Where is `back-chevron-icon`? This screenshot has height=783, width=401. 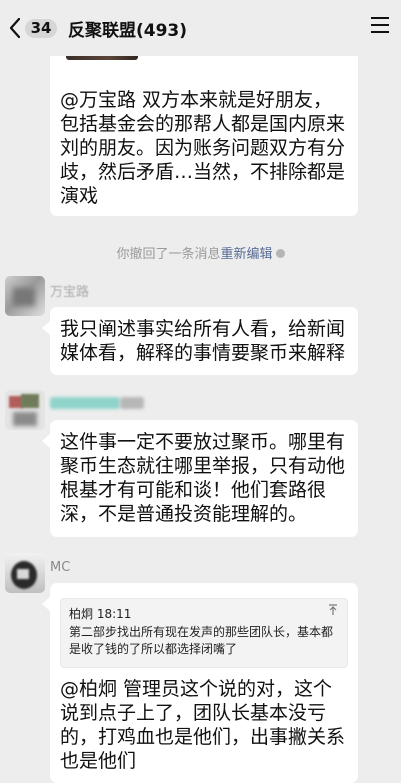
back-chevron-icon is located at coordinates (15, 28).